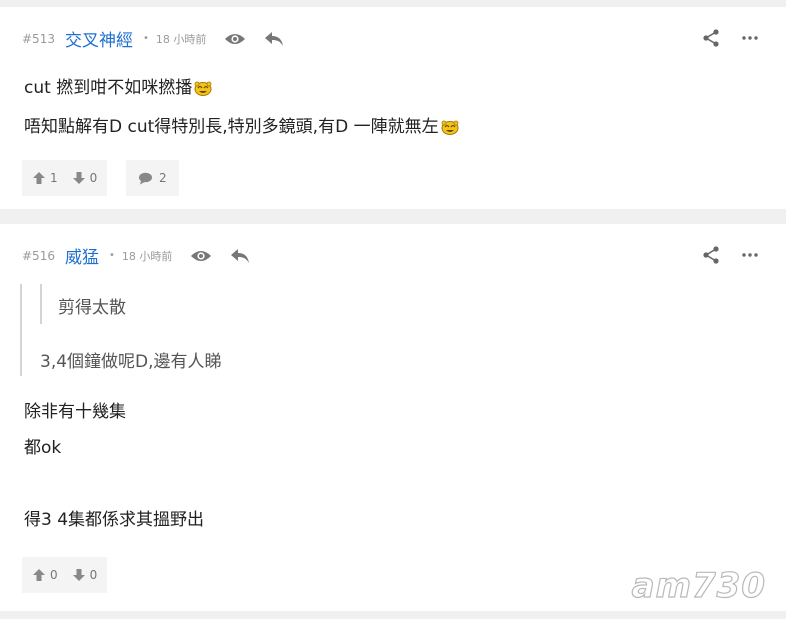 This screenshot has width=786, height=619. What do you see at coordinates (41, 304) in the screenshot?
I see `quote-bar-inner` at bounding box center [41, 304].